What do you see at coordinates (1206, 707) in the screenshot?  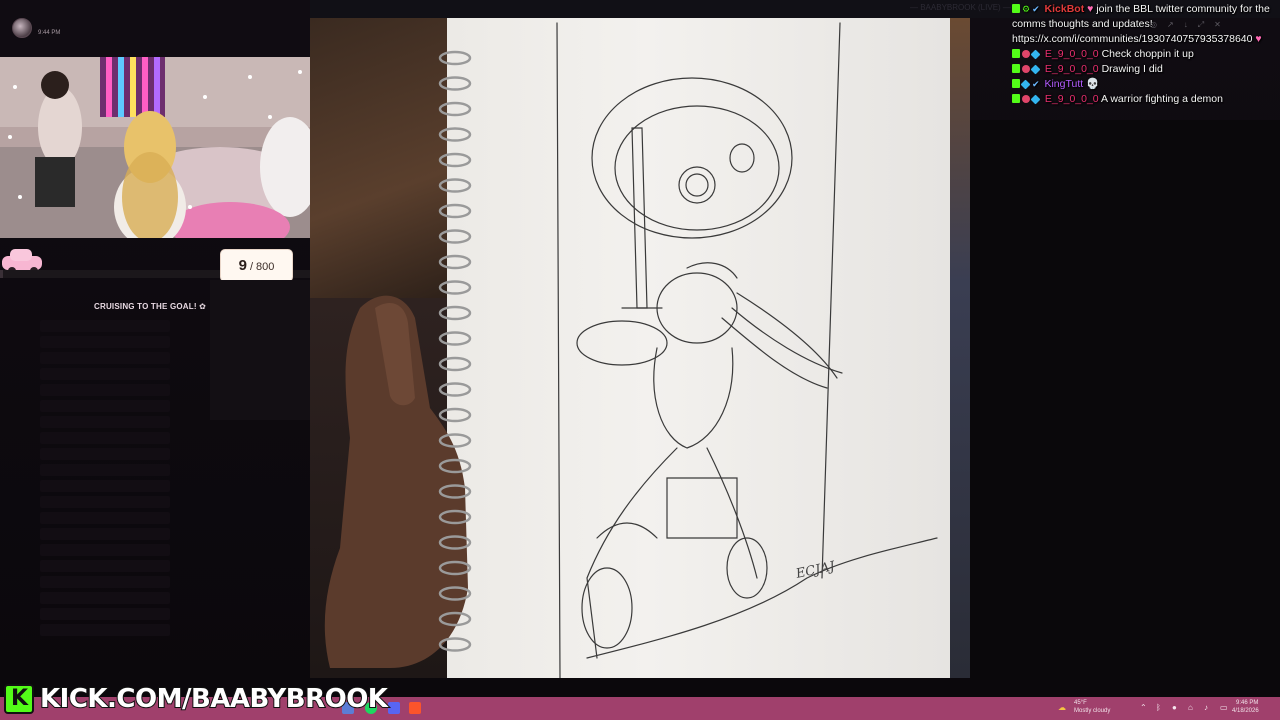 I see `speaker-icon: ♪` at bounding box center [1206, 707].